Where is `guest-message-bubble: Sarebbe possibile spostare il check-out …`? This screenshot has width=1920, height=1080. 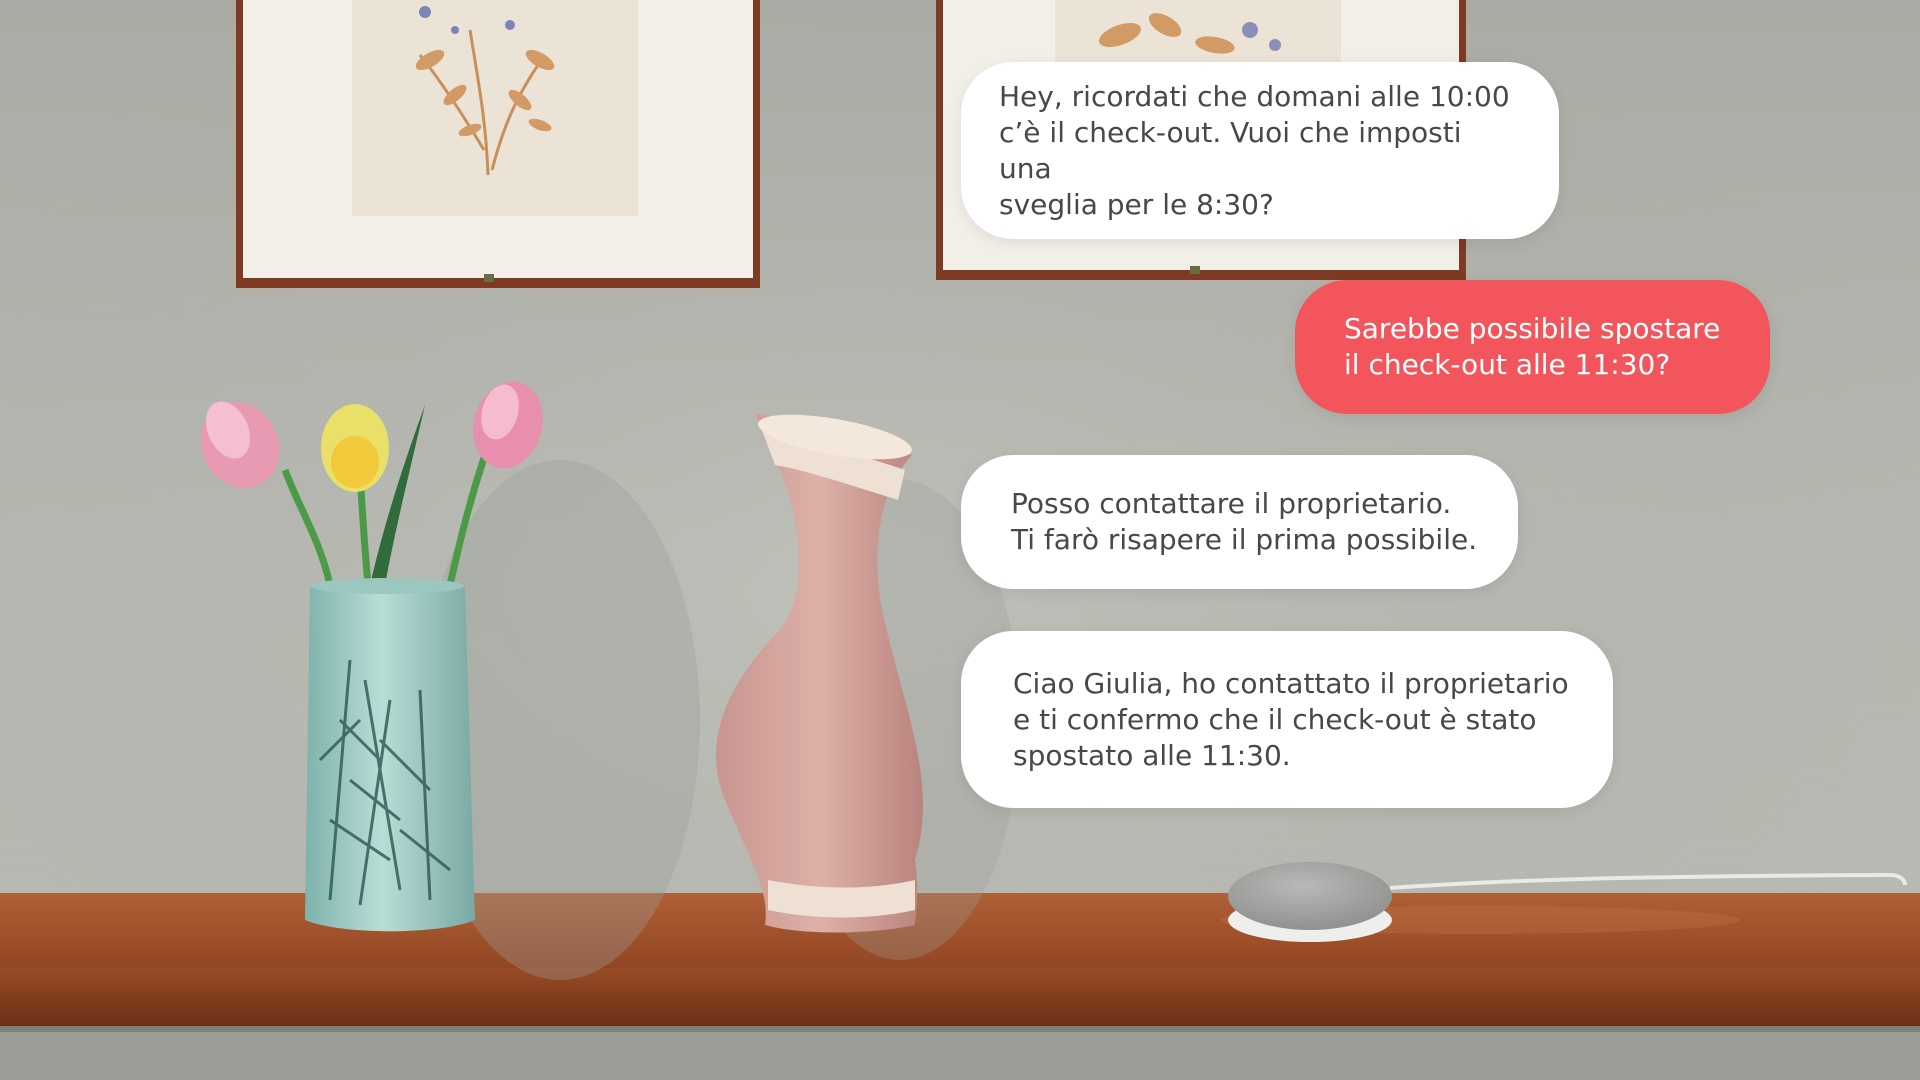
guest-message-bubble: Sarebbe possibile spostare il check-out … is located at coordinates (1532, 347).